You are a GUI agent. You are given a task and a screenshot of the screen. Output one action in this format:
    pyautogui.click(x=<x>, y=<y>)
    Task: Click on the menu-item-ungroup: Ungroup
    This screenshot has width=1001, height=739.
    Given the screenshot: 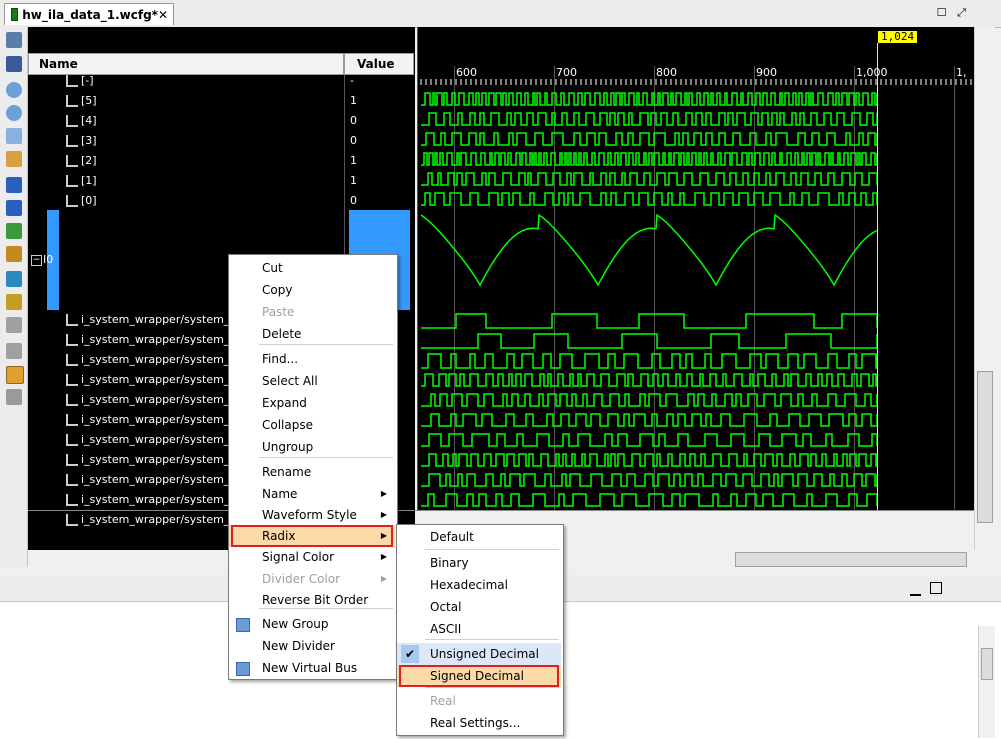 What is the action you would take?
    pyautogui.click(x=312, y=447)
    